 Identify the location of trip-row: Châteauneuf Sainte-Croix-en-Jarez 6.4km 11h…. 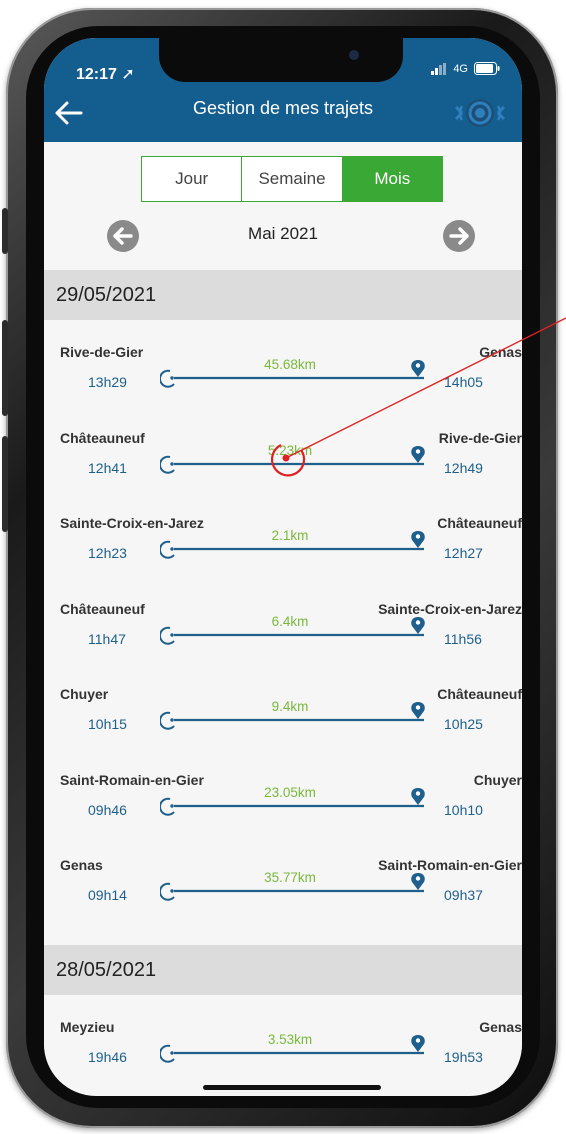
(283, 628).